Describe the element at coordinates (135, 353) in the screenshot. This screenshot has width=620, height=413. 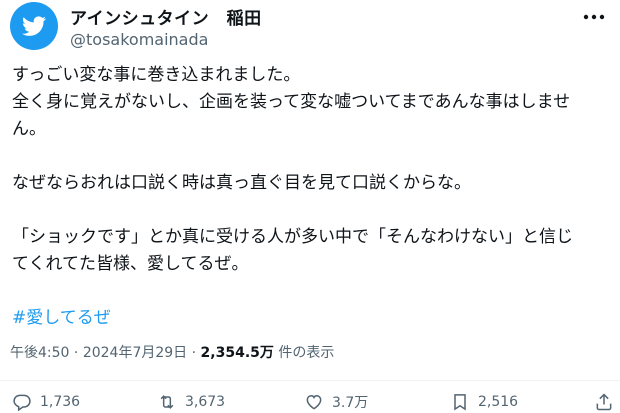
I see `tweet-date: 2024年7月29日` at that location.